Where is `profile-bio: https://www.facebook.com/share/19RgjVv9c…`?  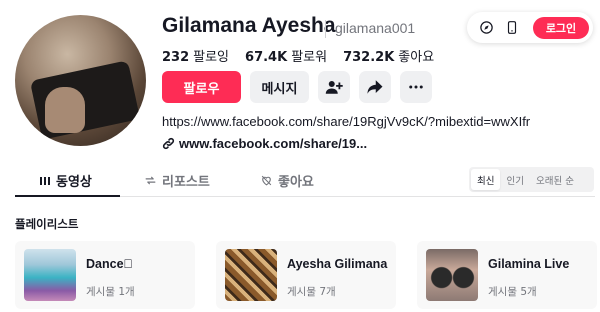
profile-bio: https://www.facebook.com/share/19RgjVv9c… is located at coordinates (346, 121).